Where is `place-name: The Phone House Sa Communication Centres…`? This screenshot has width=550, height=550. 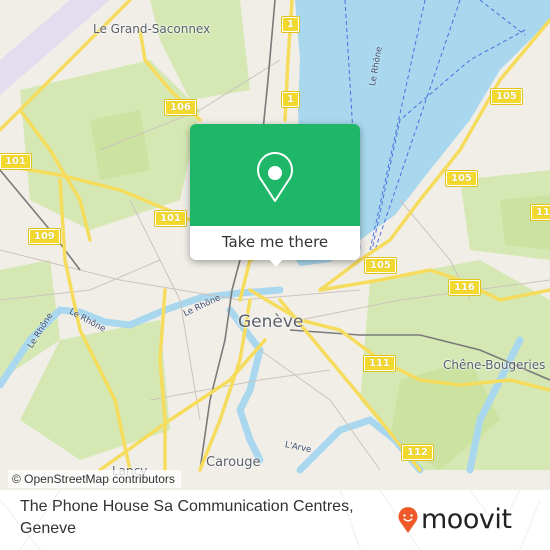 place-name: The Phone House Sa Communication Centres… is located at coordinates (187, 517).